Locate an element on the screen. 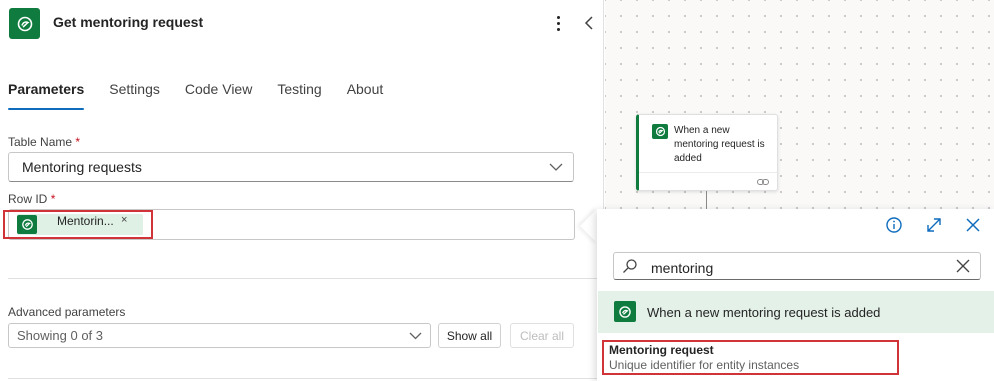 This screenshot has height=381, width=994. flow-connector is located at coordinates (706, 200).